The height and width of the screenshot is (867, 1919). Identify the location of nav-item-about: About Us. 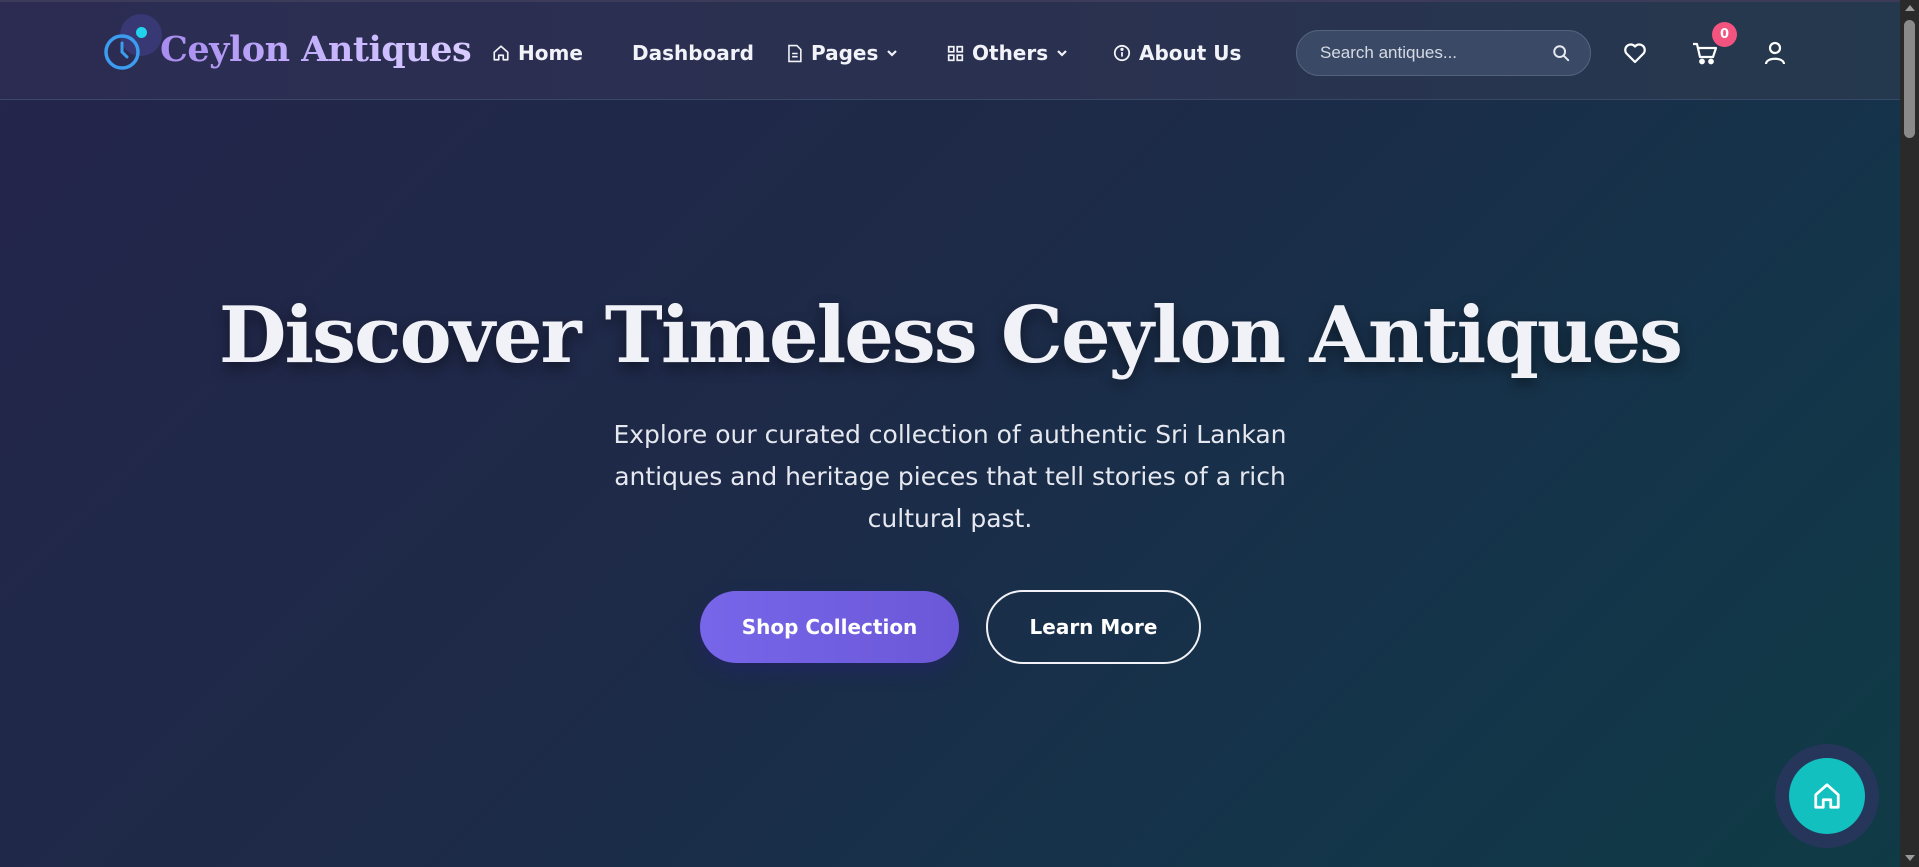
(1177, 53).